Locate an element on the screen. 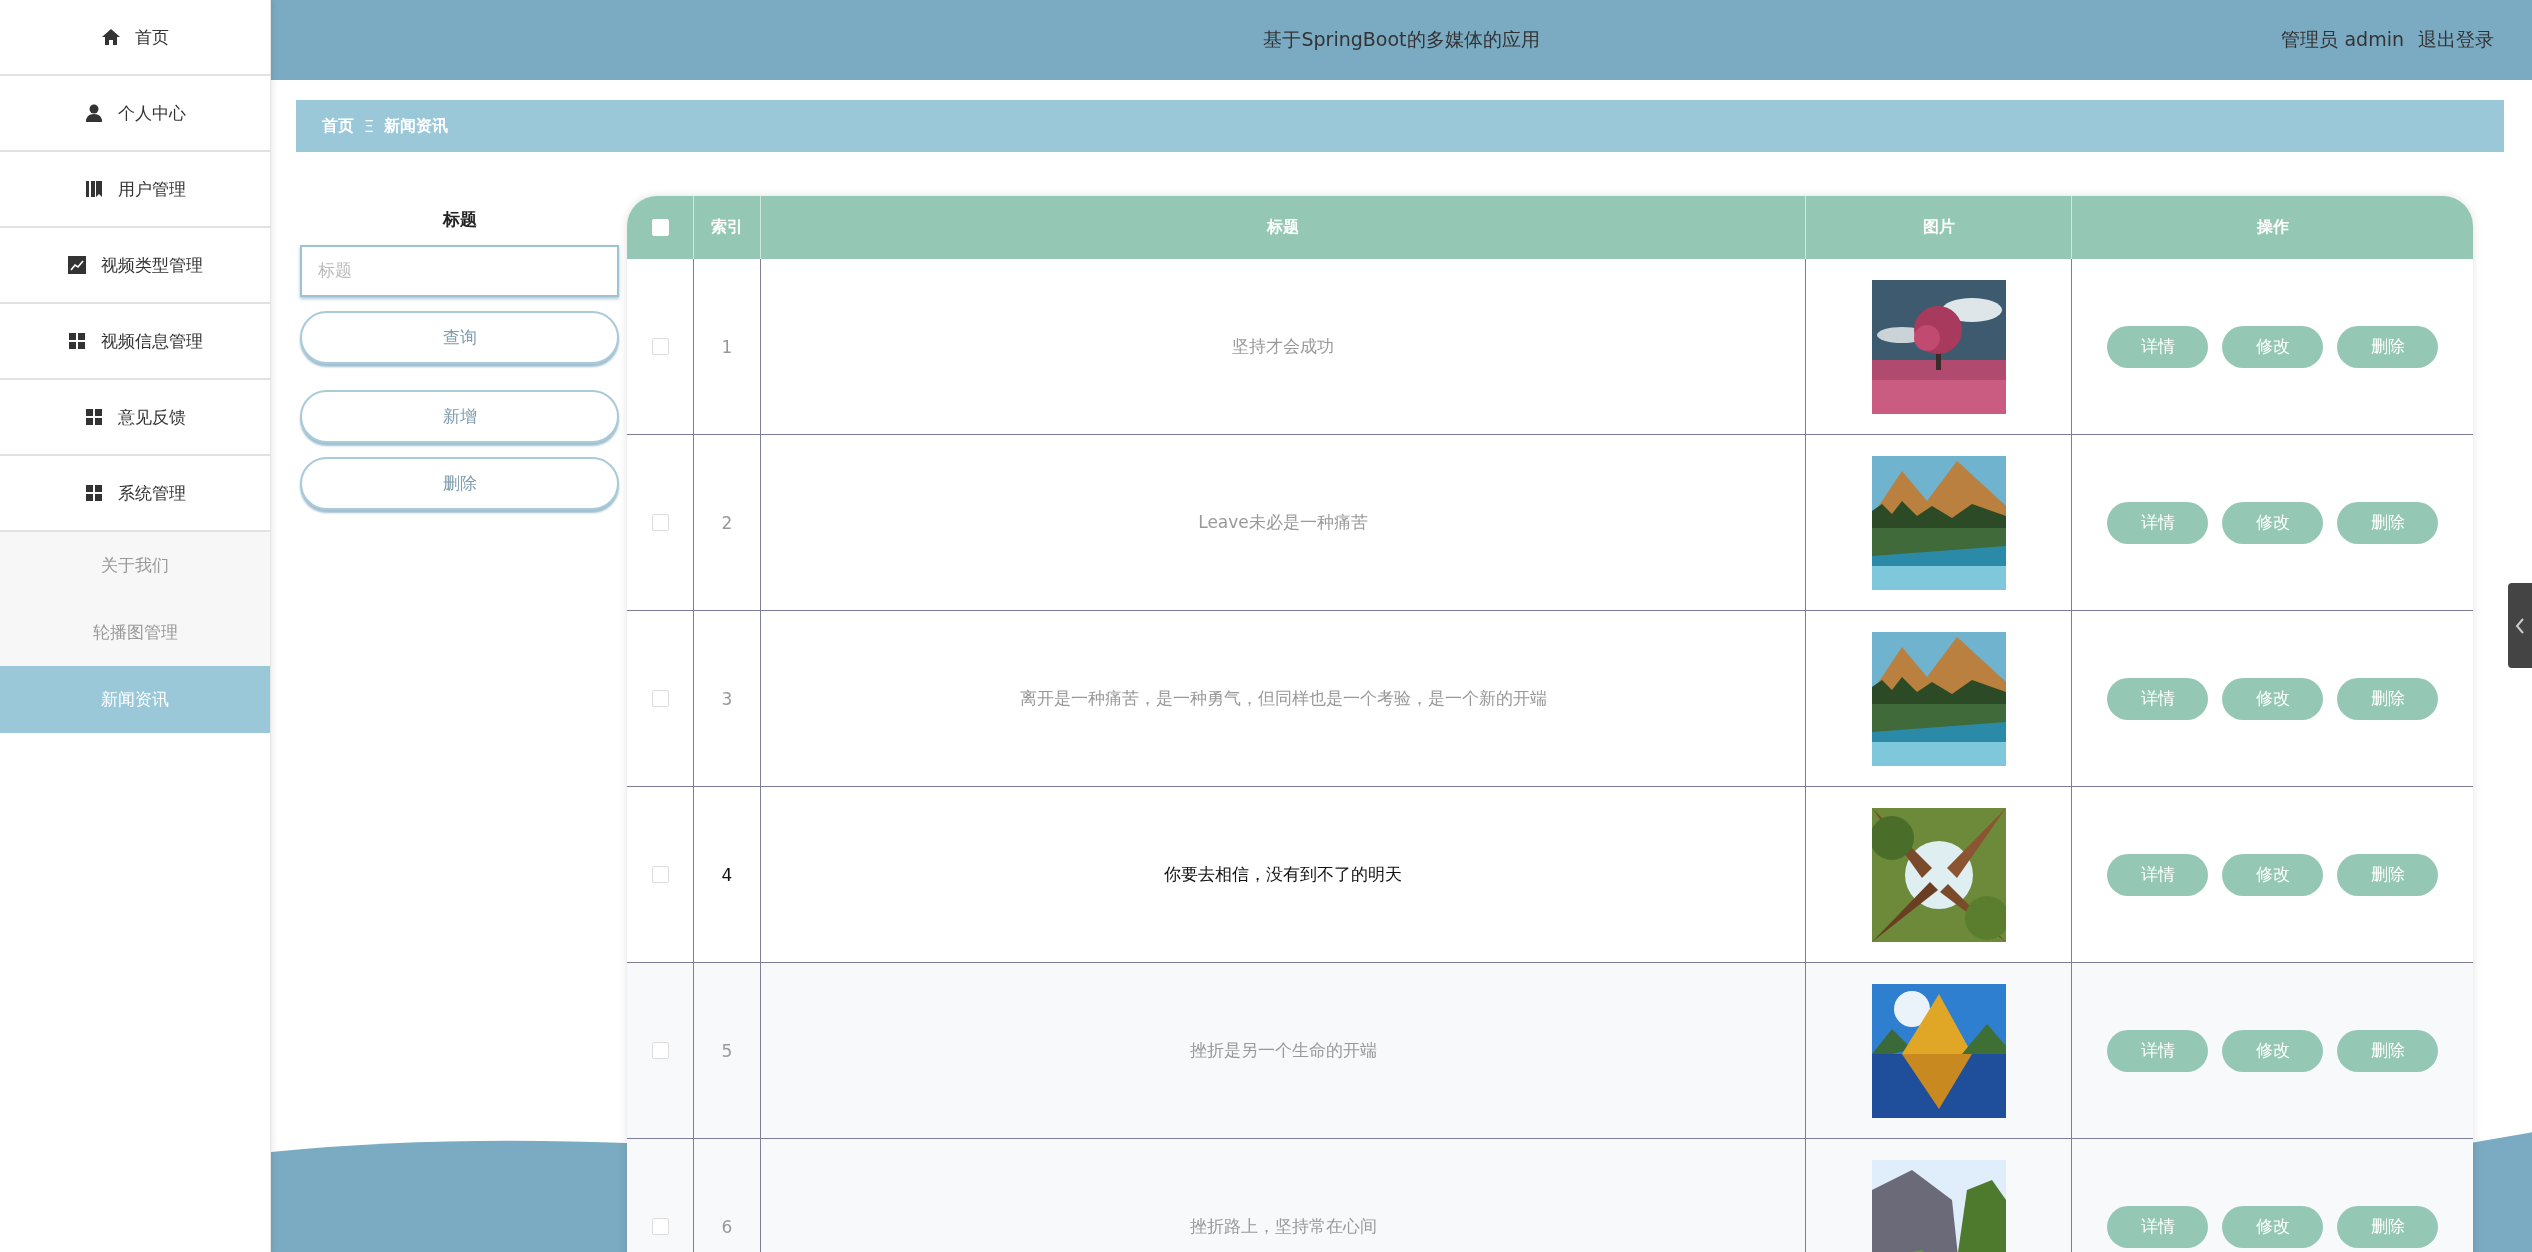 The height and width of the screenshot is (1252, 2532). action-button: 查询 is located at coordinates (459, 337).